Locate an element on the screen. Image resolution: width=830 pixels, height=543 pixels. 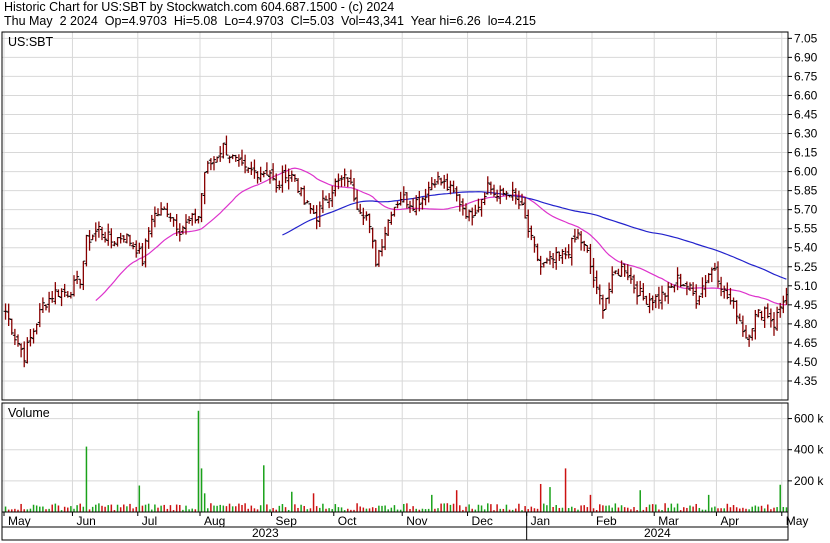
price-tick-label: 6.15 is located at coordinates (806, 153).